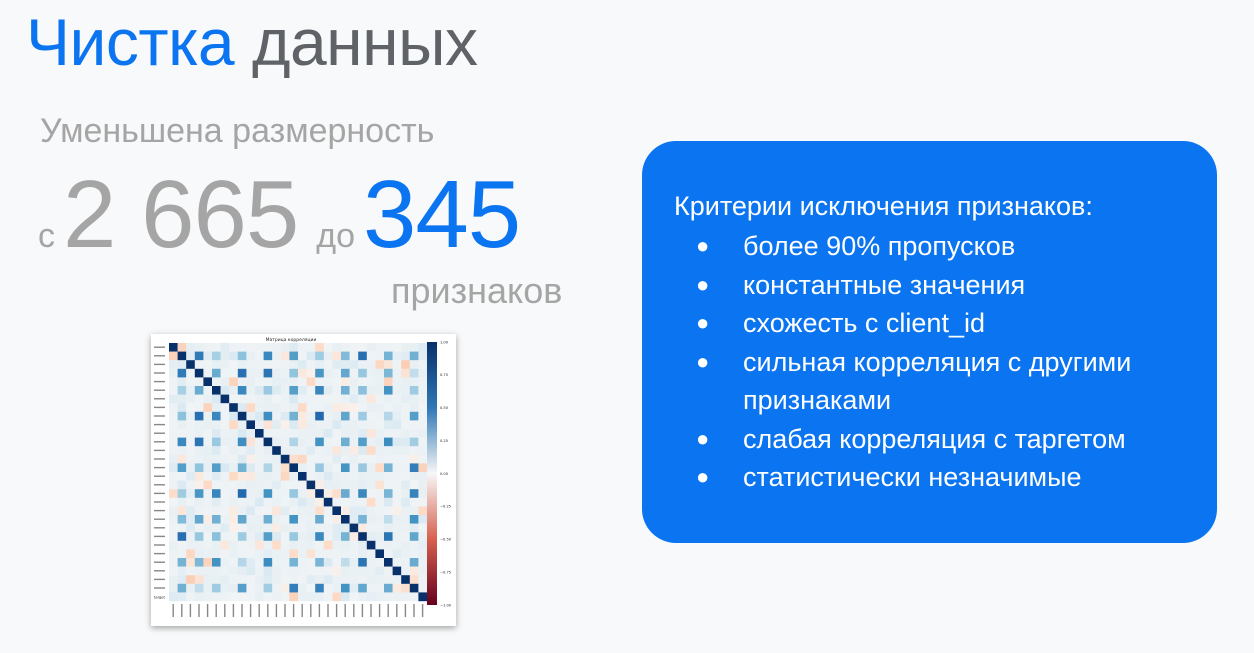 The image size is (1254, 653). What do you see at coordinates (930, 381) in the screenshot?
I see `criteria-item: ● сильная корреляция с другими признаками` at bounding box center [930, 381].